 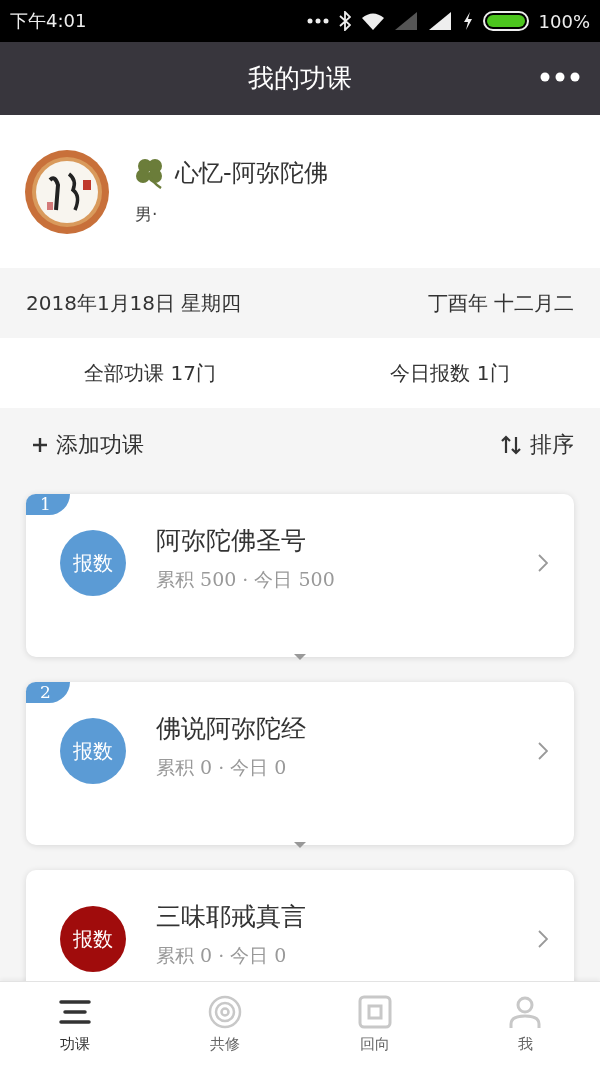 I want to click on today-reports: 今日报数 1门, so click(x=450, y=373).